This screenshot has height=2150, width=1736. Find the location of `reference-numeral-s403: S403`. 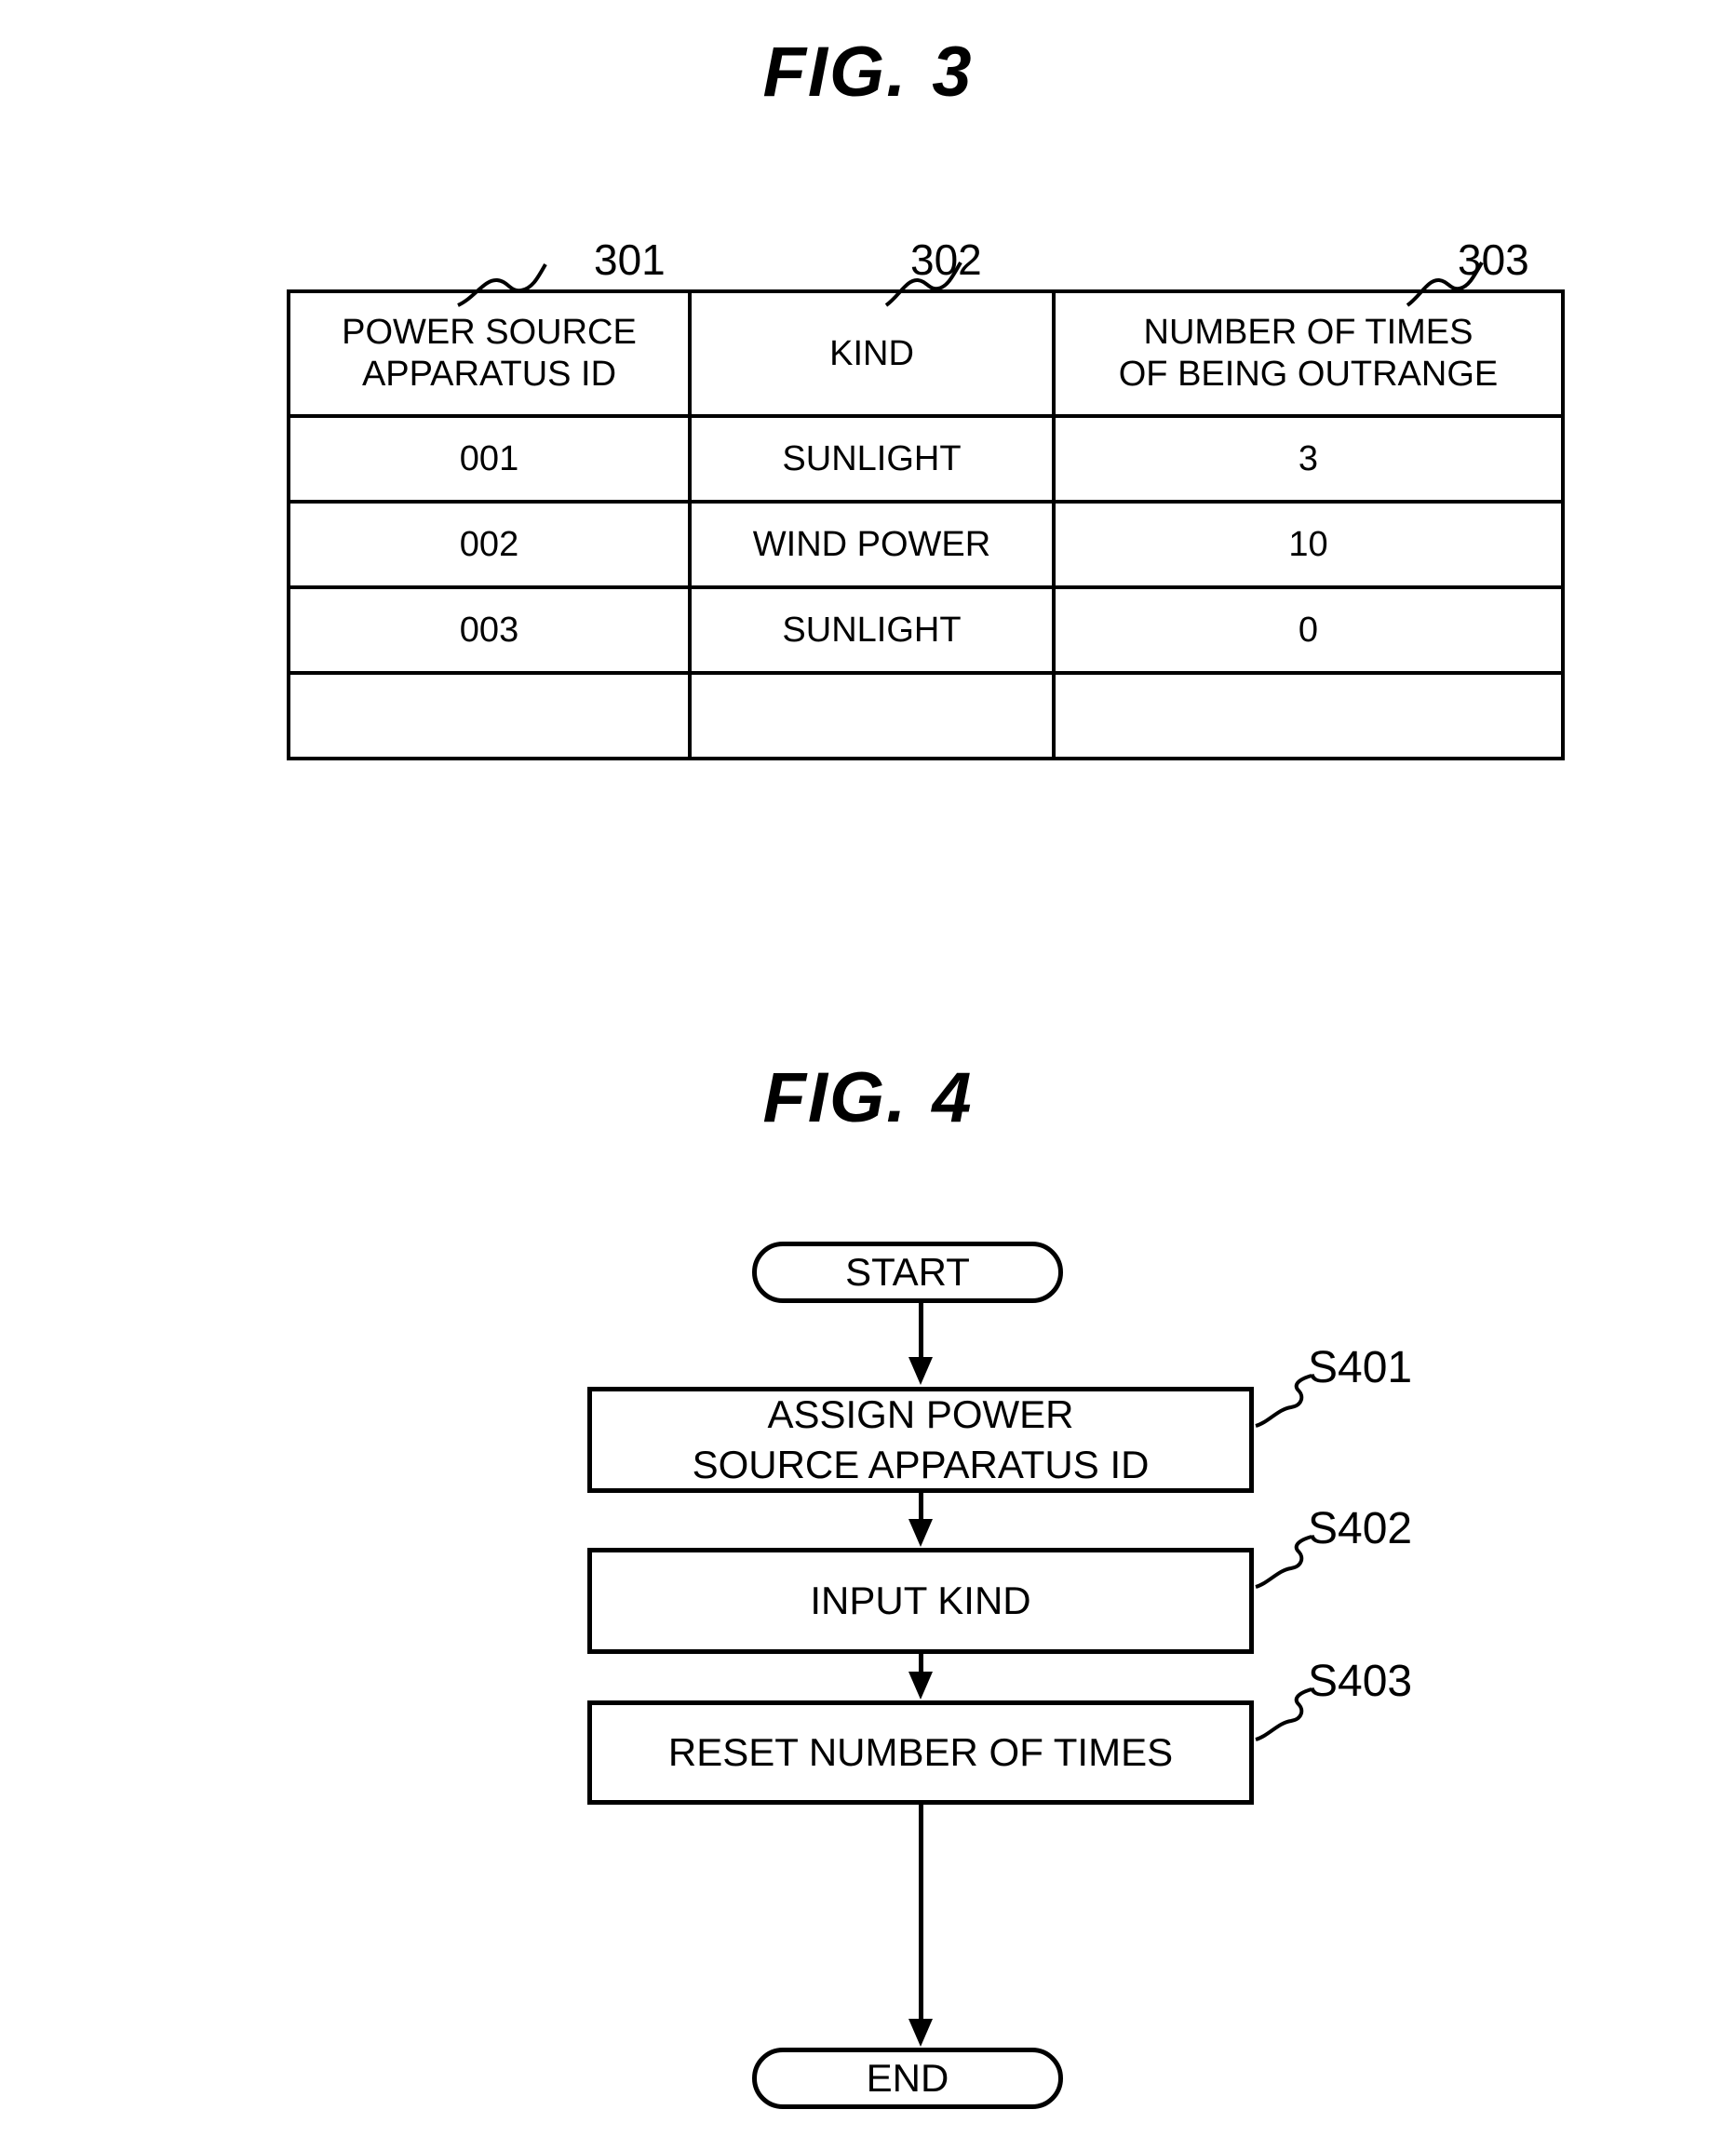

reference-numeral-s403: S403 is located at coordinates (1361, 1681).